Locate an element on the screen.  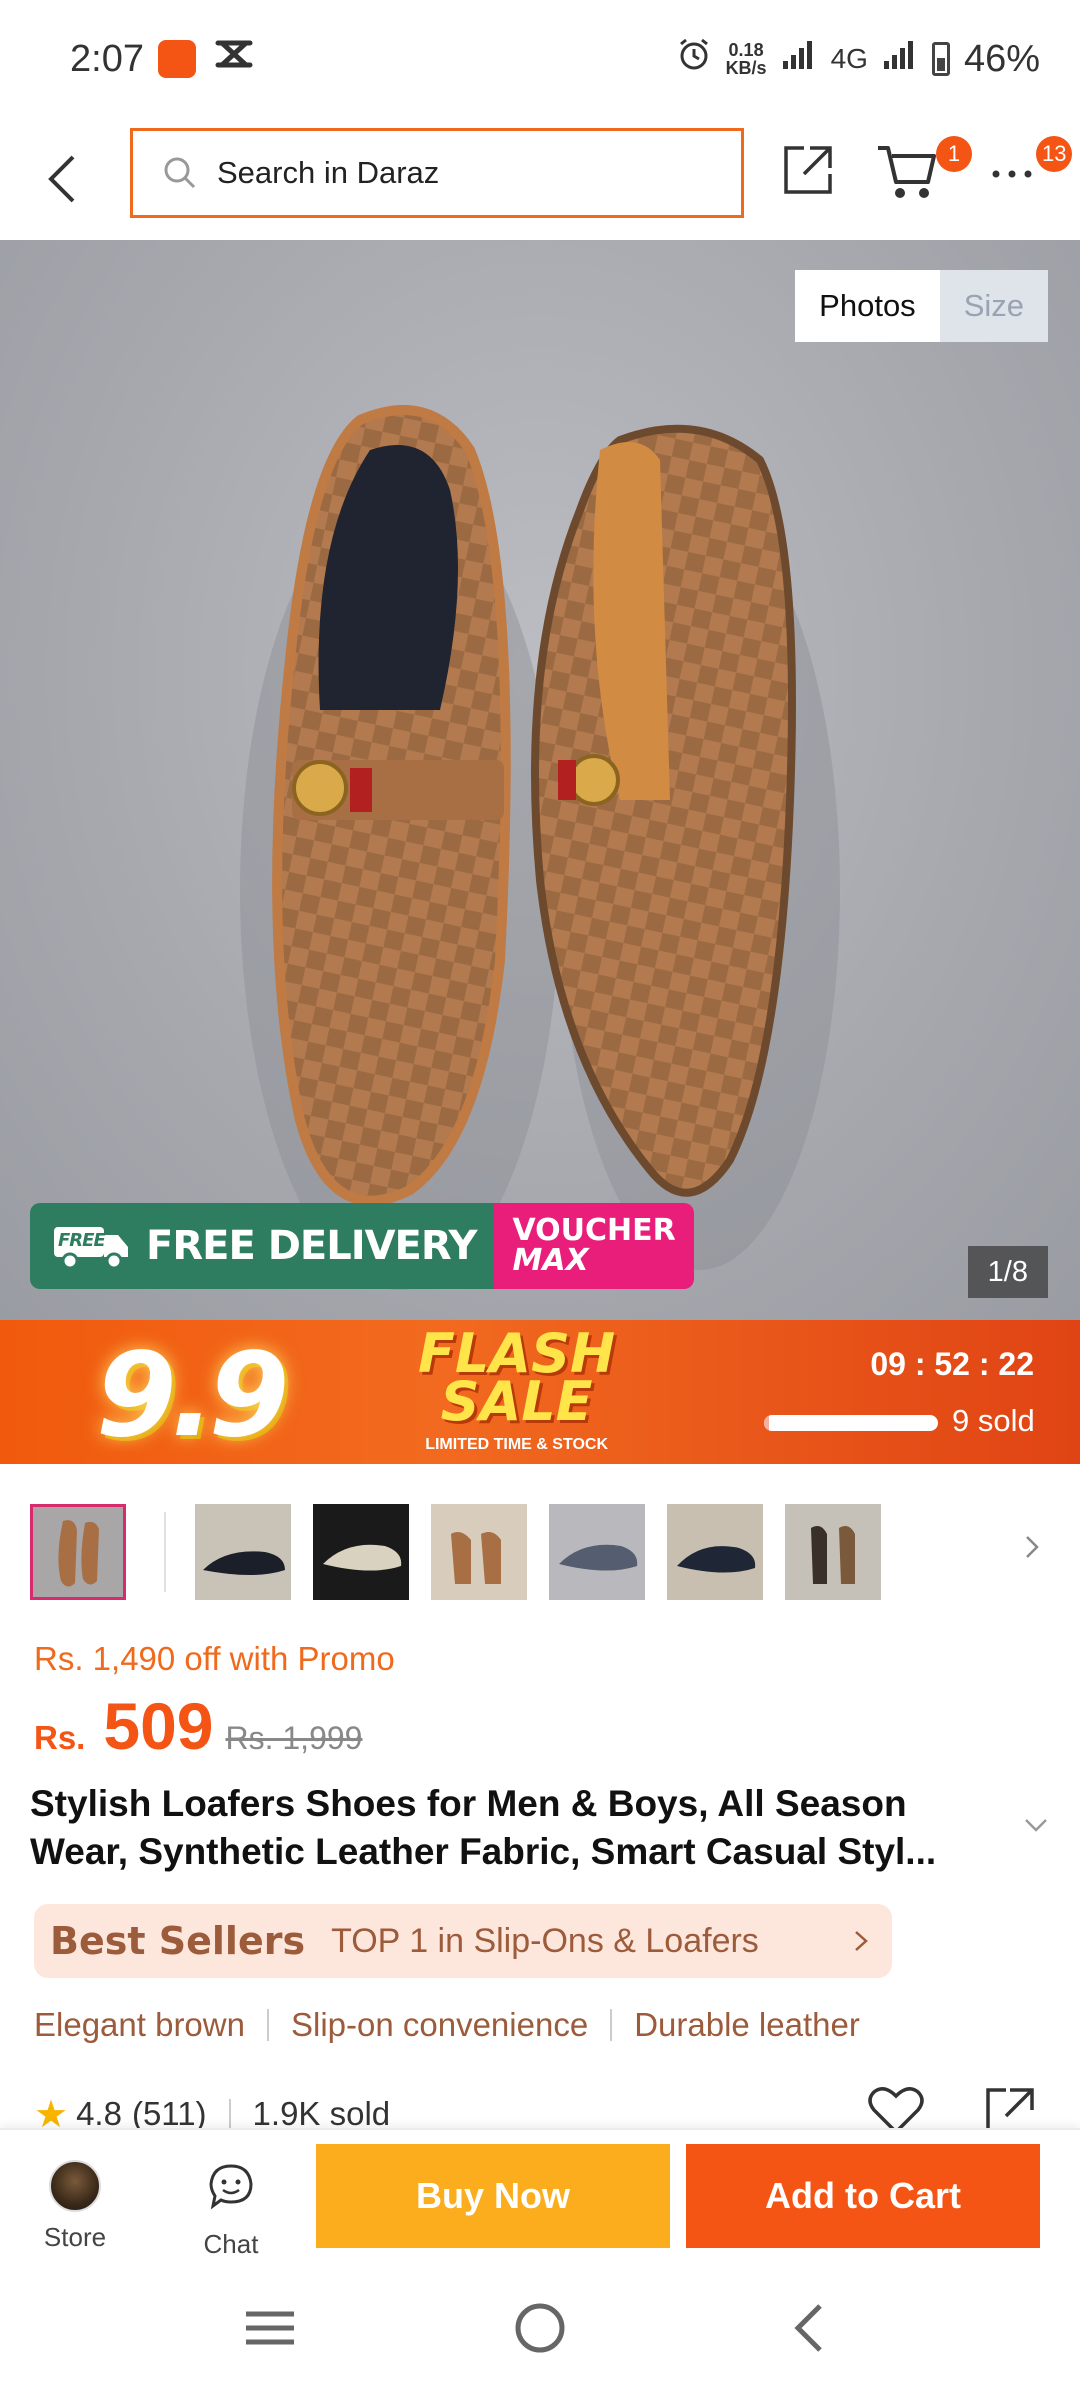
chat-button: Chat is located at coordinates (231, 2210).